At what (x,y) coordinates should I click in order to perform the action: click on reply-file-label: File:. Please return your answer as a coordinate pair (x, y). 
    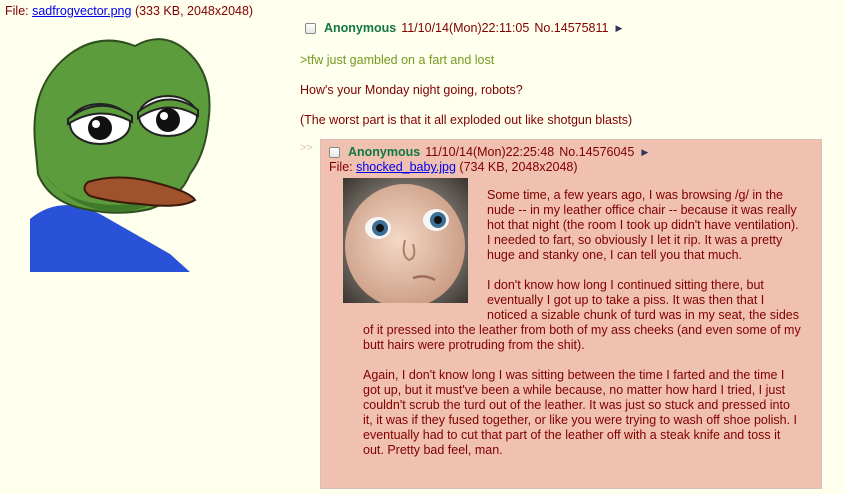
    Looking at the image, I should click on (343, 167).